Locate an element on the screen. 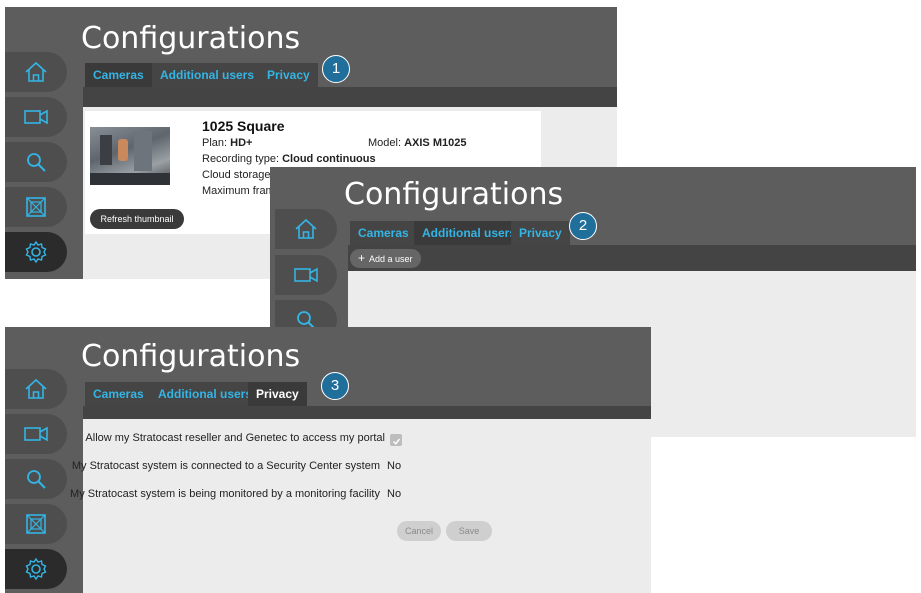 The image size is (921, 593). camera-max-framerate: Maximum fram is located at coordinates (238, 191).